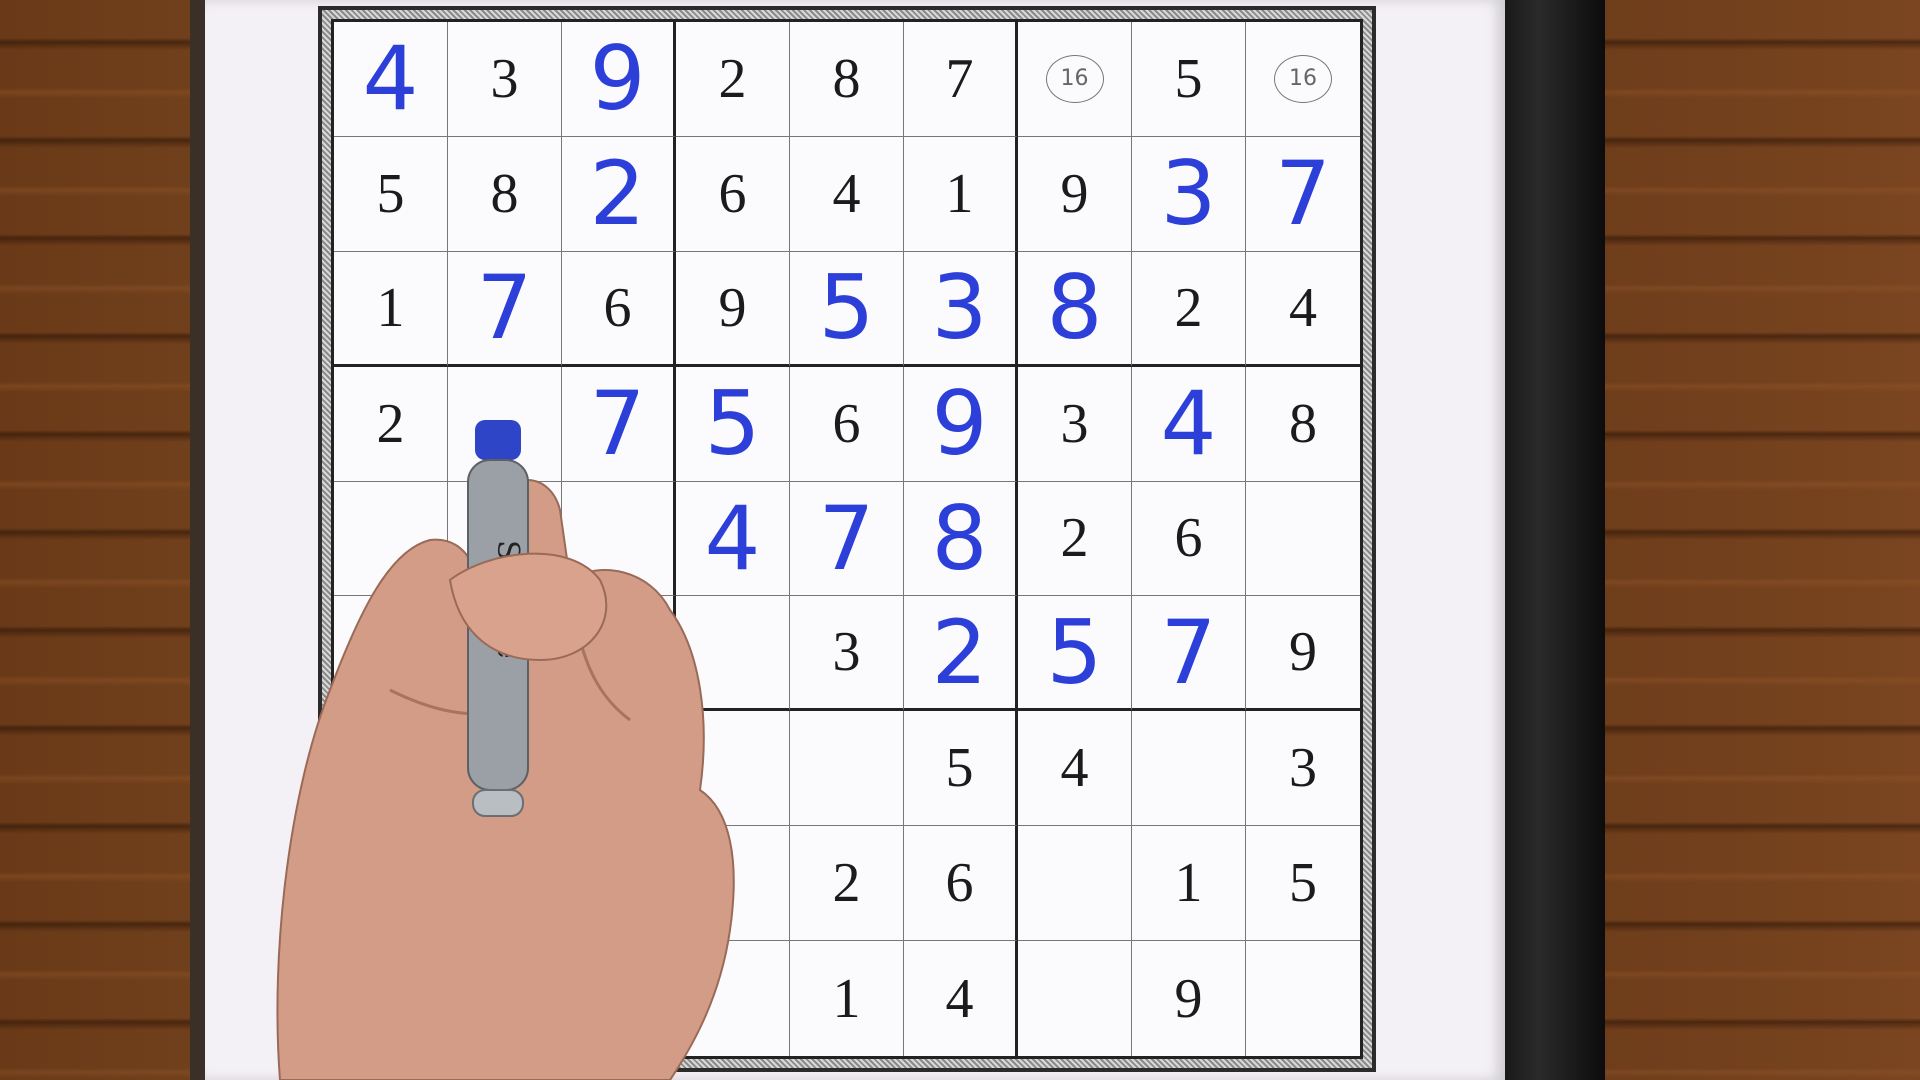  What do you see at coordinates (1550, 540) in the screenshot?
I see `clipboard-clip` at bounding box center [1550, 540].